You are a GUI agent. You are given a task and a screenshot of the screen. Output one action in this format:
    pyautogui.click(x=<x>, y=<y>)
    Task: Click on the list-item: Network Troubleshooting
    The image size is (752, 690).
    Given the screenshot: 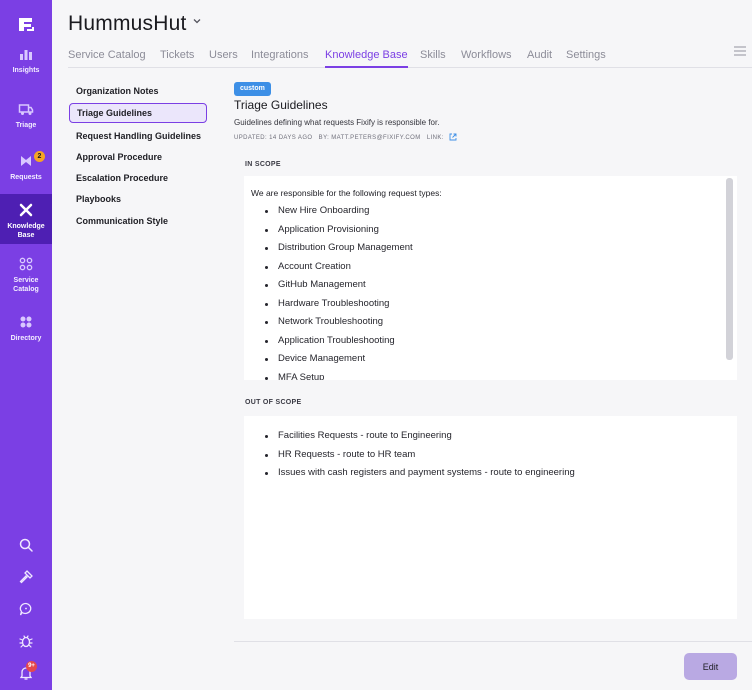 What is the action you would take?
    pyautogui.click(x=339, y=322)
    